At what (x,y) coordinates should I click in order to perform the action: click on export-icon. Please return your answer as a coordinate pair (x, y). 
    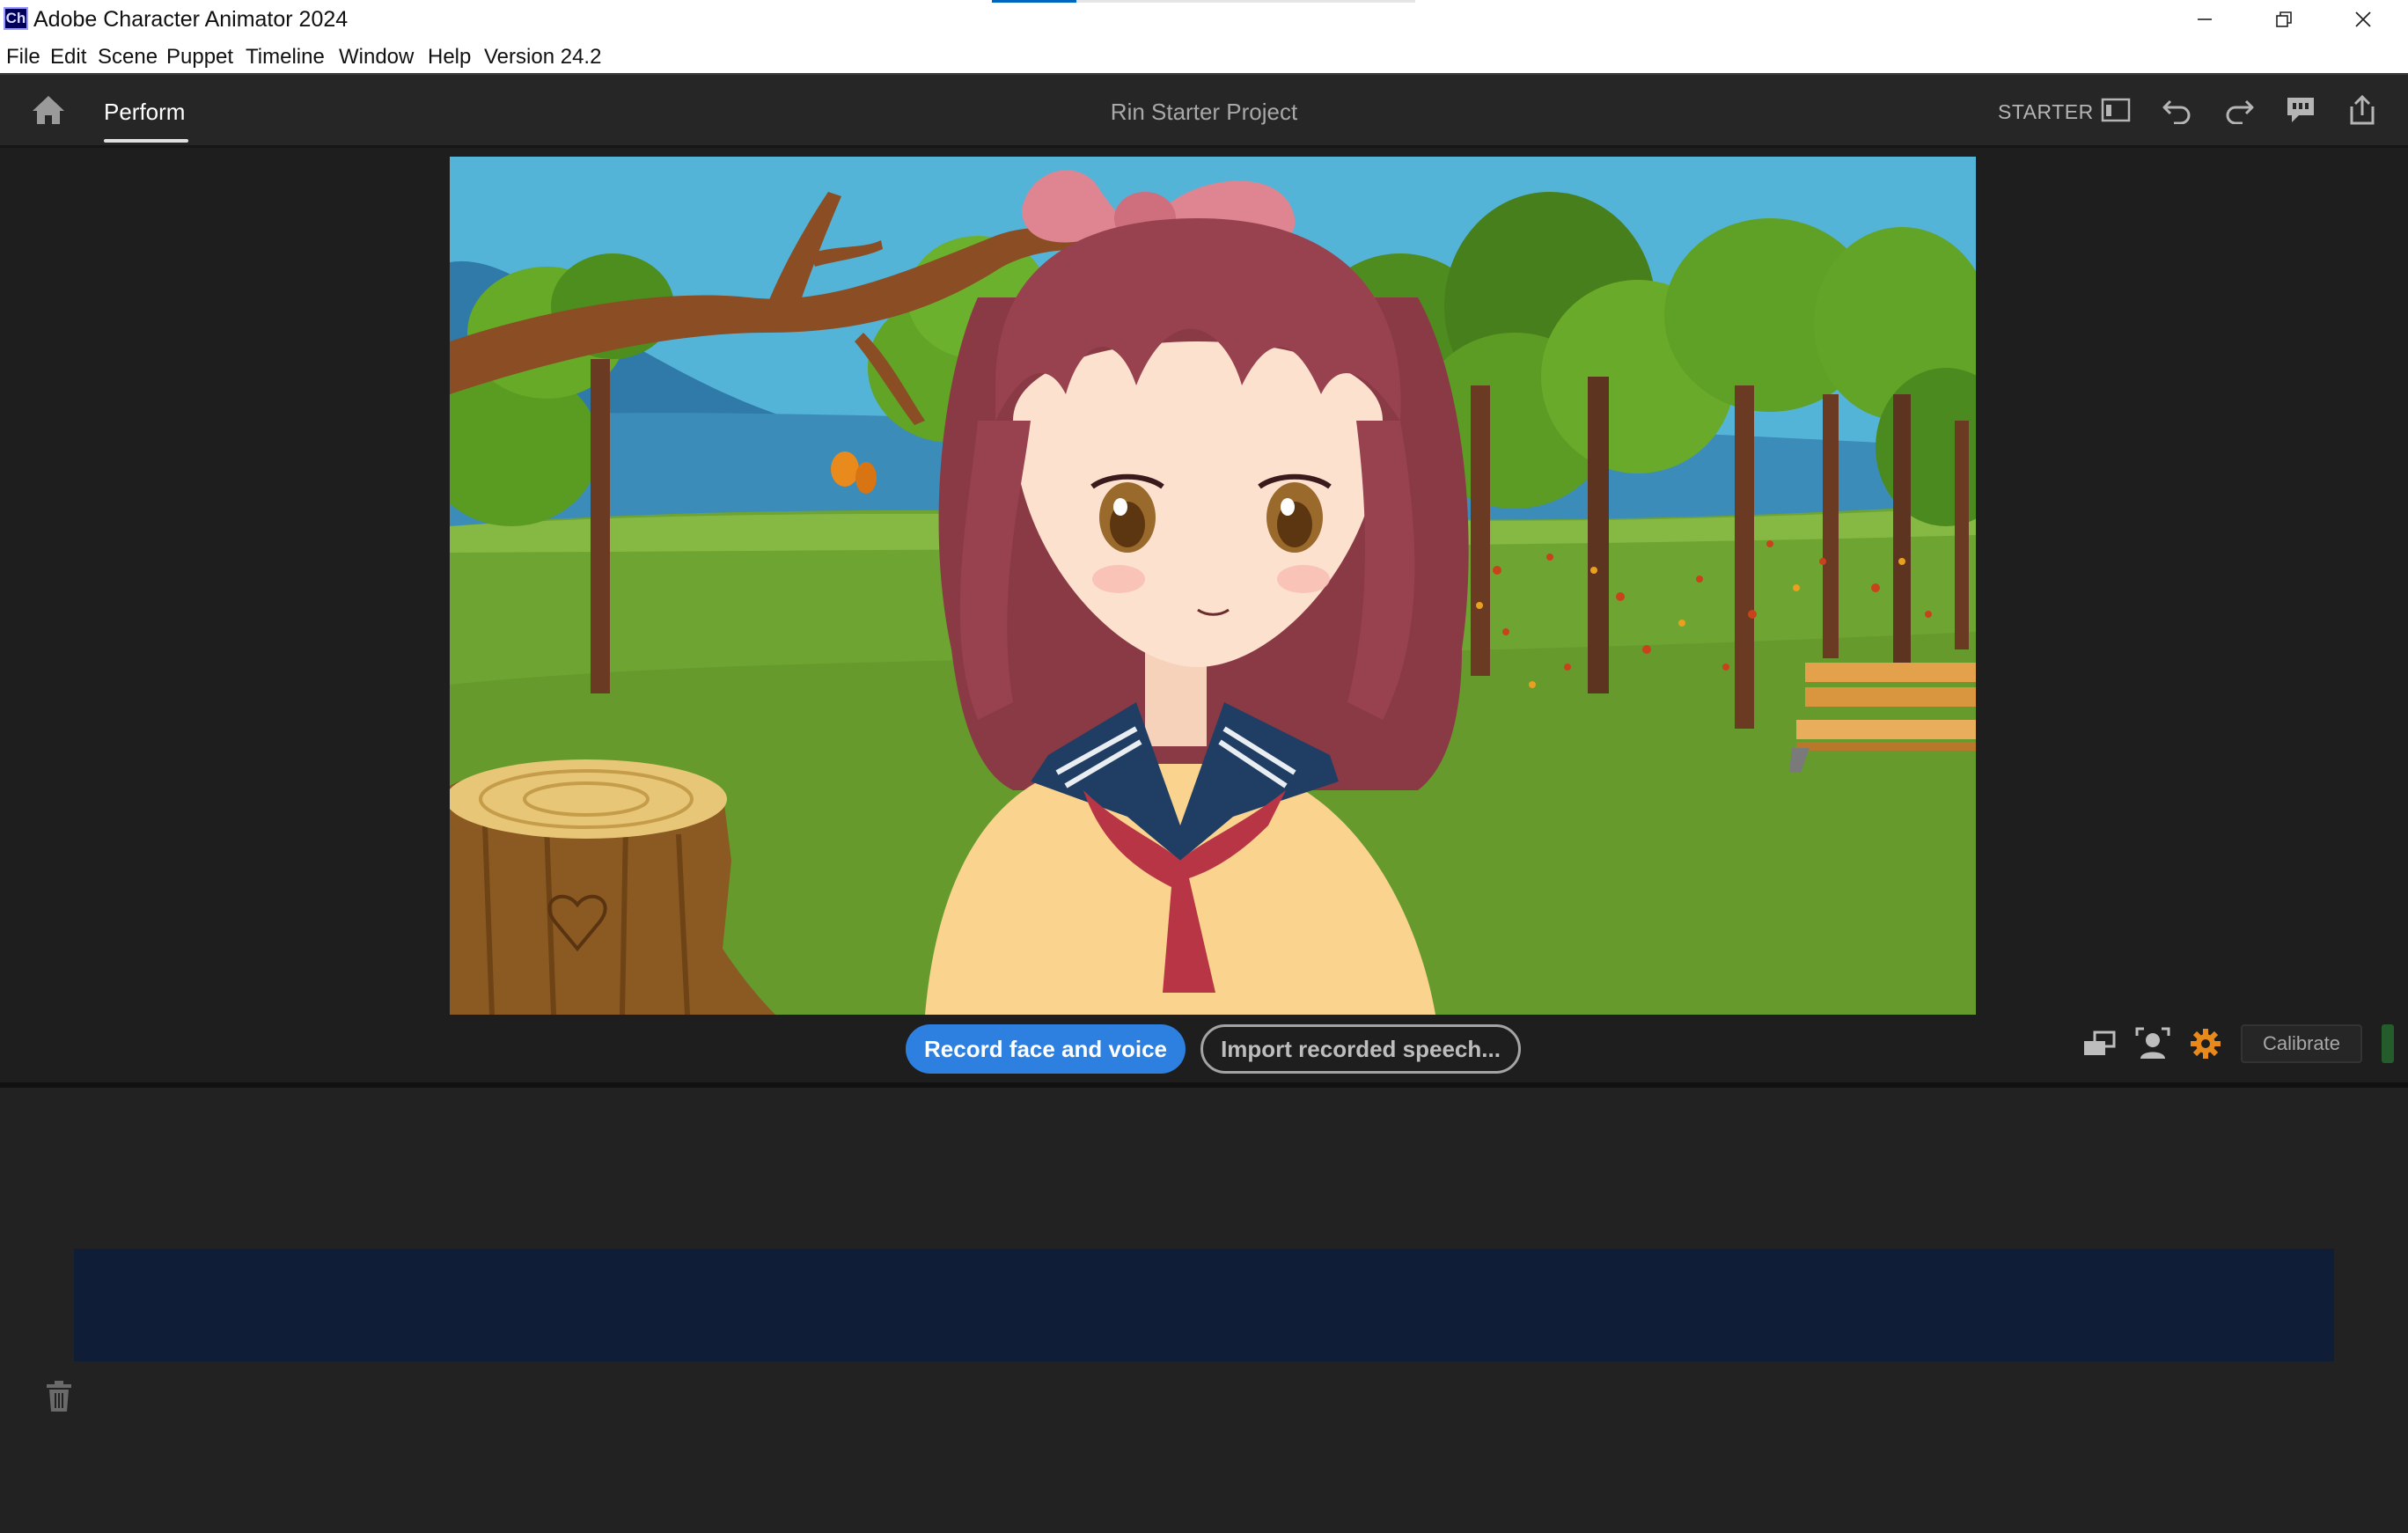
    Looking at the image, I should click on (2362, 110).